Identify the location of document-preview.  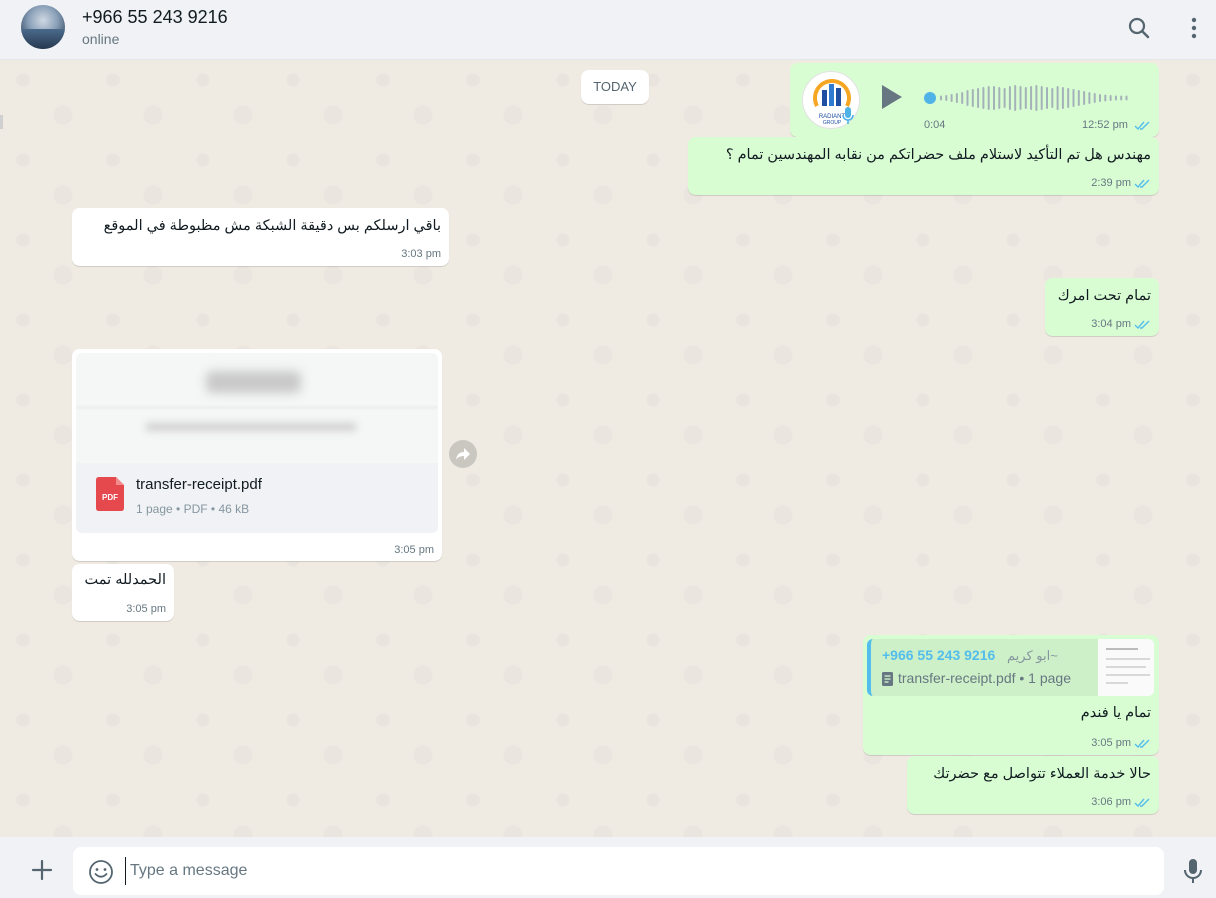
(257, 408).